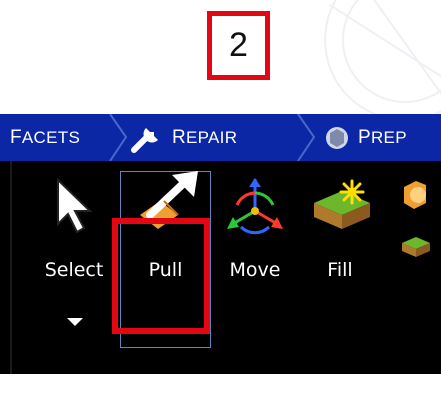  What do you see at coordinates (75, 205) in the screenshot?
I see `select-arrow-icon` at bounding box center [75, 205].